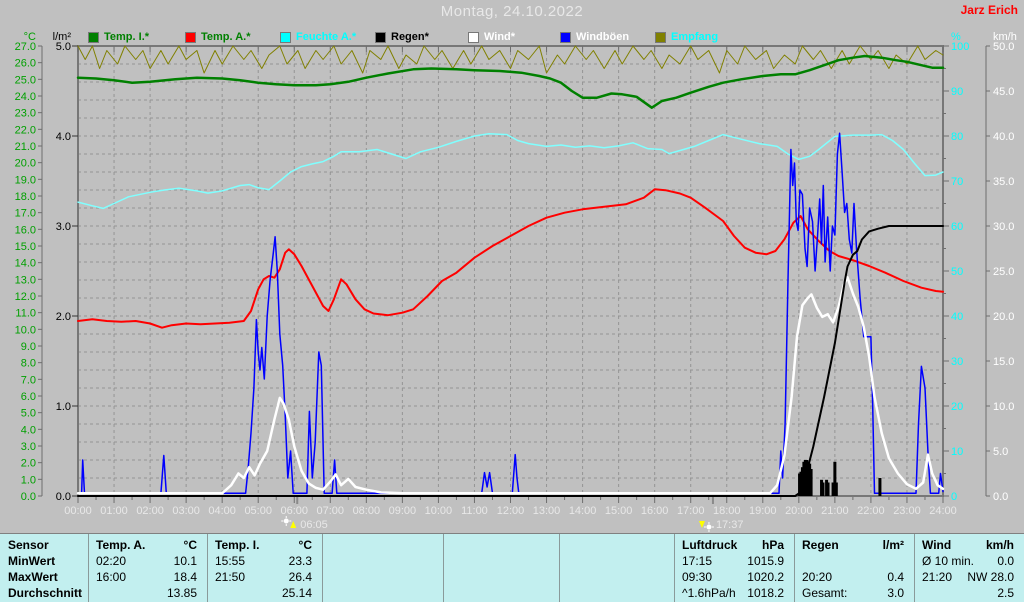 The height and width of the screenshot is (602, 1024). Describe the element at coordinates (763, 511) in the screenshot. I see `svg-text: 19:00` at that location.